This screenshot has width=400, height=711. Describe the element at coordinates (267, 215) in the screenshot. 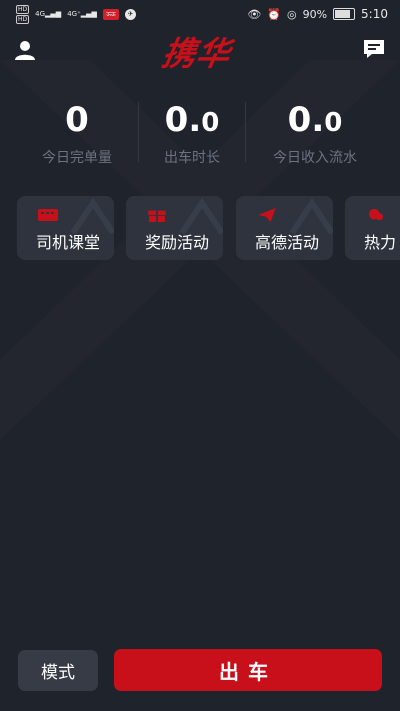

I see `paper-plane-icon` at that location.